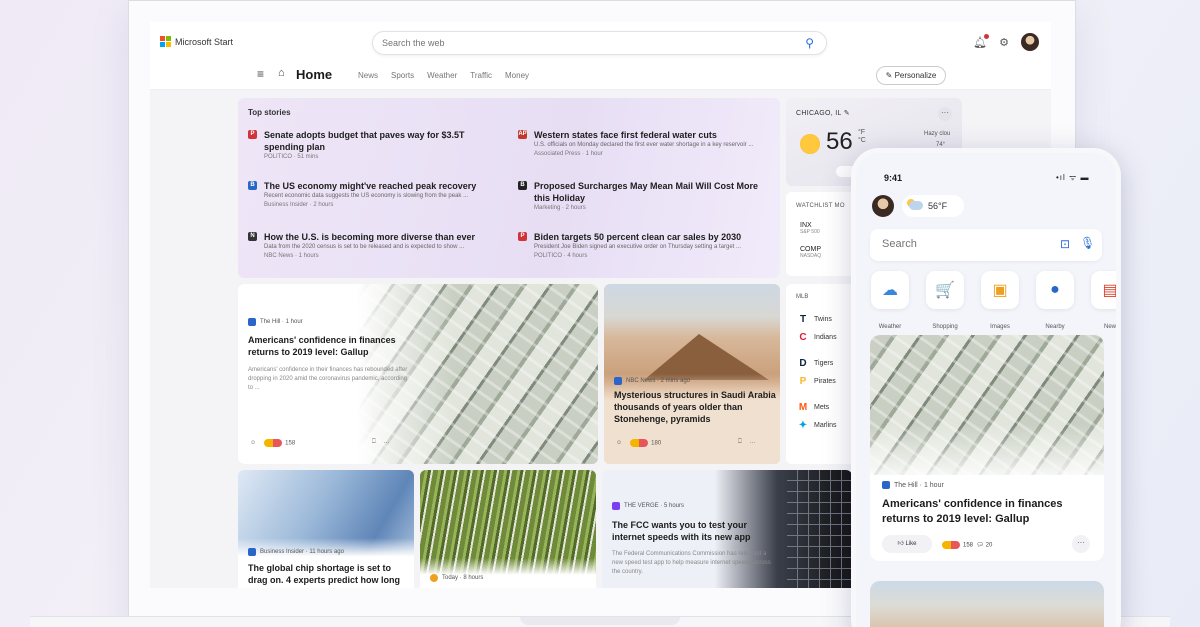  What do you see at coordinates (810, 252) in the screenshot?
I see `watchlist-row: COMP NASDAQ` at bounding box center [810, 252].